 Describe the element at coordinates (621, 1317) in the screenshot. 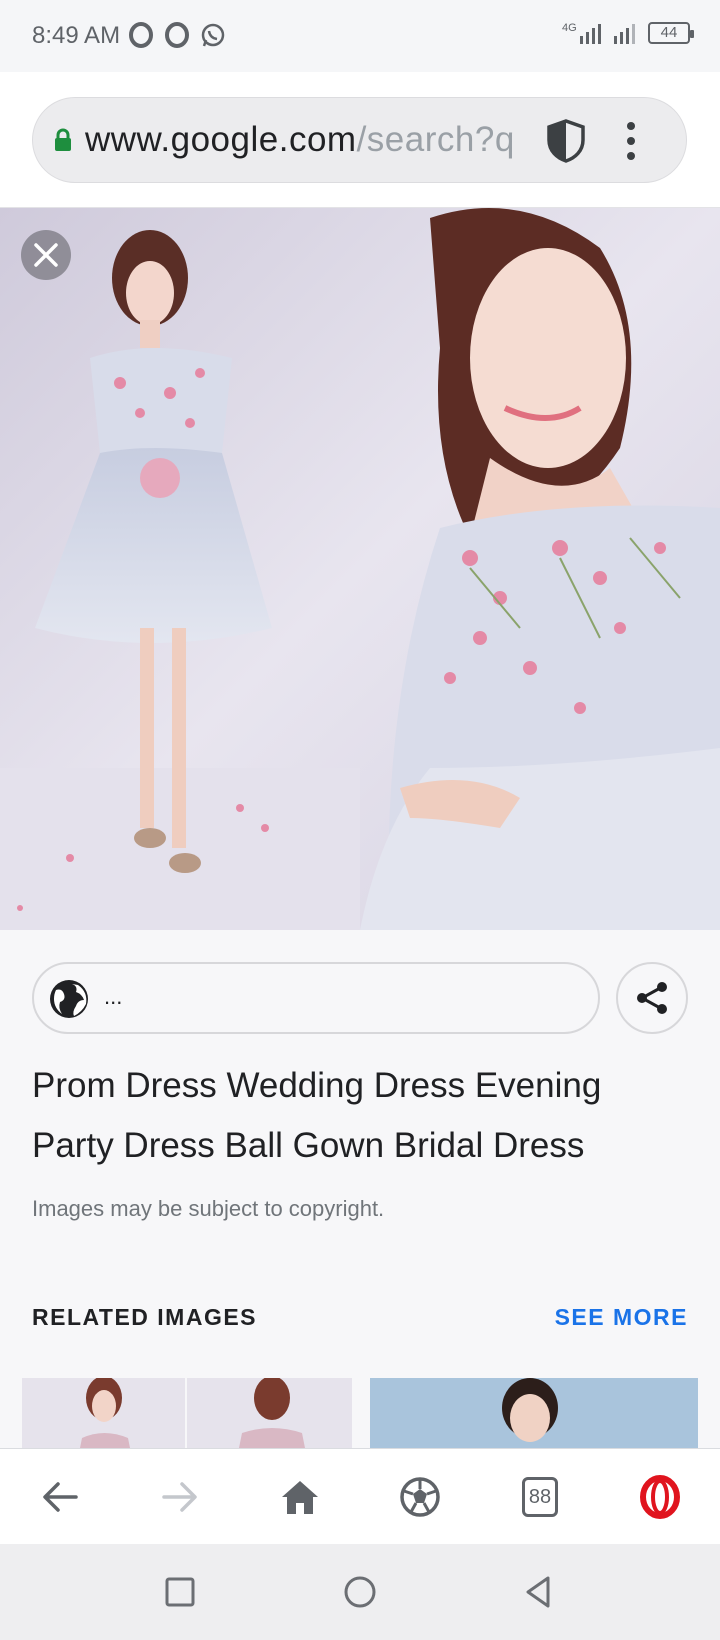

I see `see-more-link: SEE MORE` at that location.